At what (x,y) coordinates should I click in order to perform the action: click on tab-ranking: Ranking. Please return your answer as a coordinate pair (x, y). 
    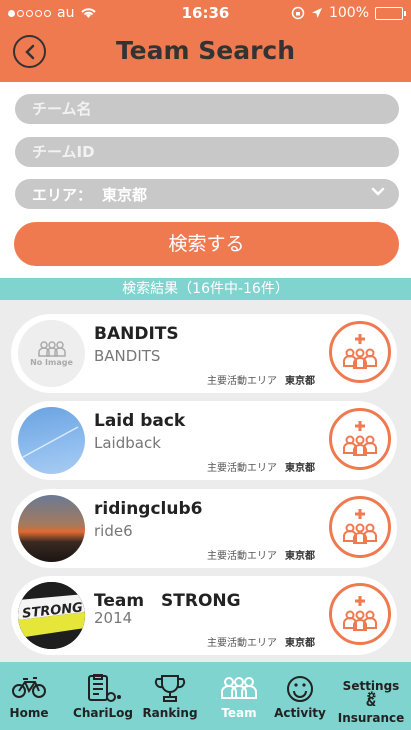
    Looking at the image, I should click on (170, 696).